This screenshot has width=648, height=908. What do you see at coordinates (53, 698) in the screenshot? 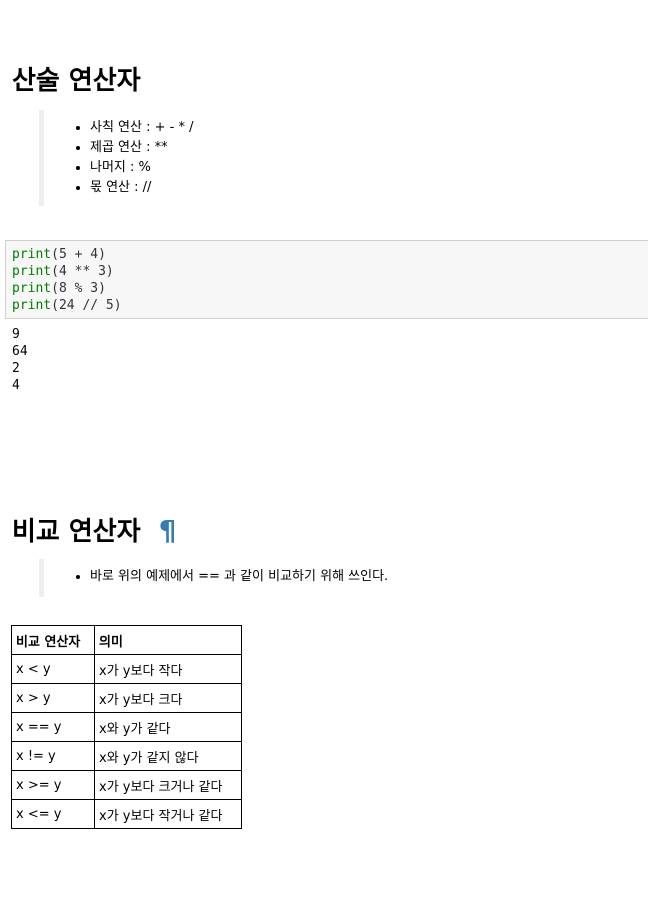
I see `table-cell: x > y` at bounding box center [53, 698].